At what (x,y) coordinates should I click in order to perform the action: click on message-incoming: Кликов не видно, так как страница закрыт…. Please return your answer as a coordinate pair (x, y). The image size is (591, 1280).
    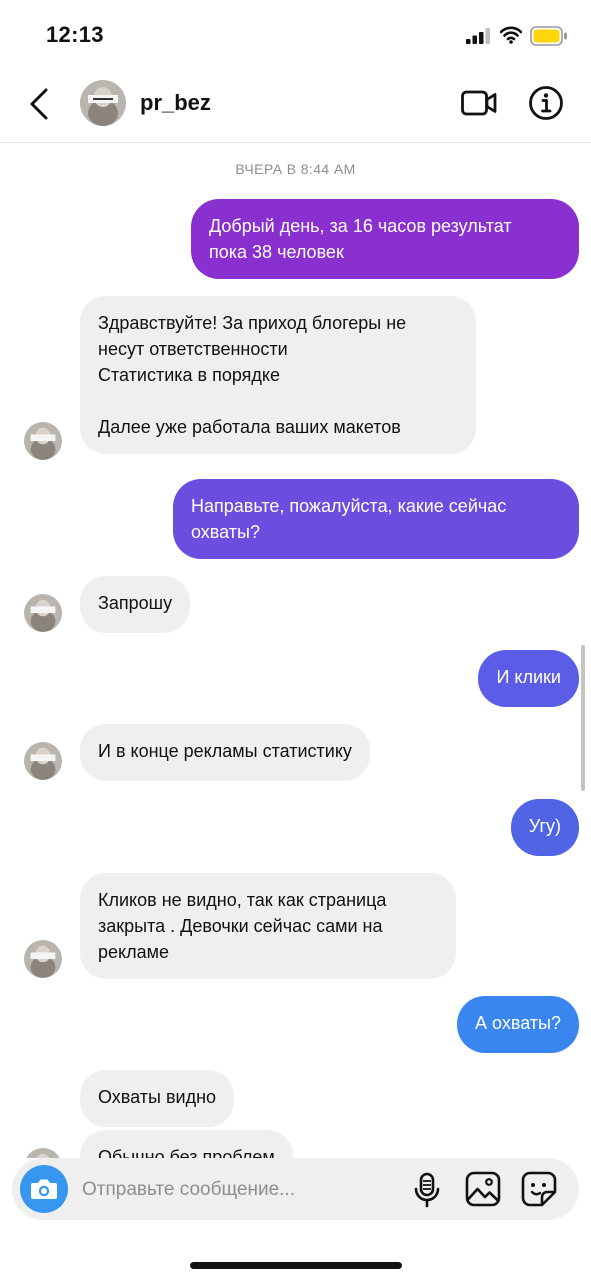
    Looking at the image, I should click on (268, 926).